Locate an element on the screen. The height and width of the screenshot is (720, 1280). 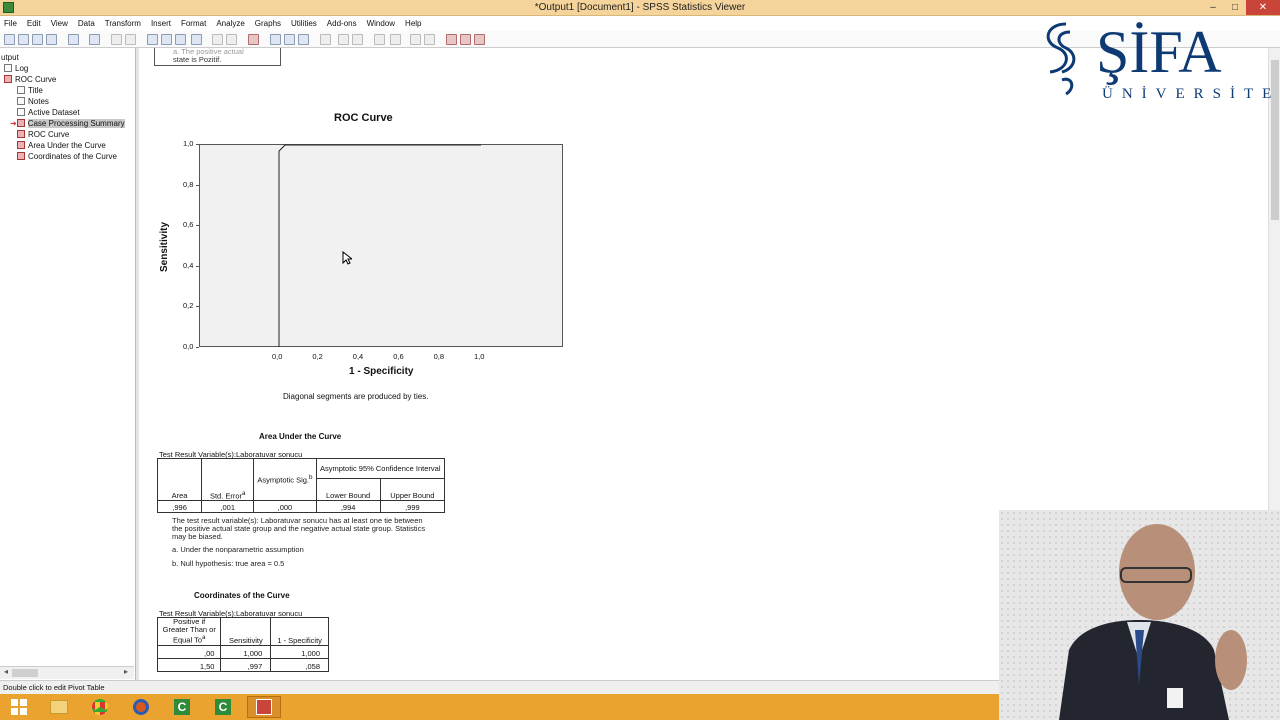
outline-horizontal-scrollbar: ◂ ▸ is located at coordinates (67, 672).